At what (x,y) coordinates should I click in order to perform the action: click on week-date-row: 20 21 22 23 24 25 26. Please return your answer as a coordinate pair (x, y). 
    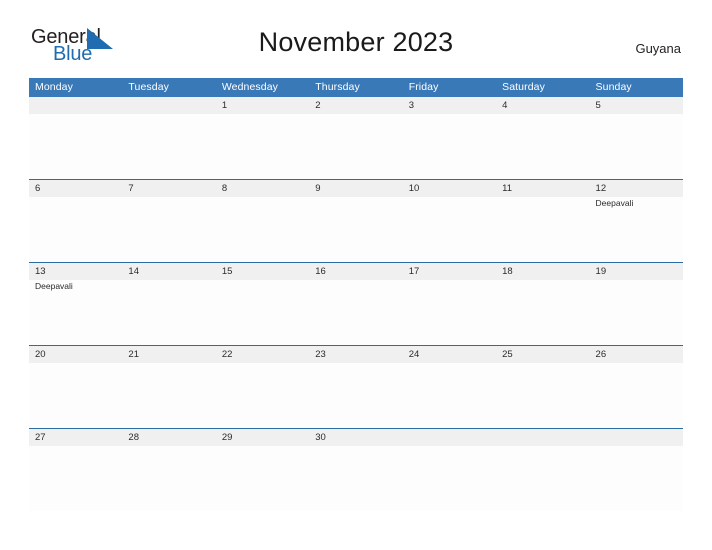
    Looking at the image, I should click on (356, 354).